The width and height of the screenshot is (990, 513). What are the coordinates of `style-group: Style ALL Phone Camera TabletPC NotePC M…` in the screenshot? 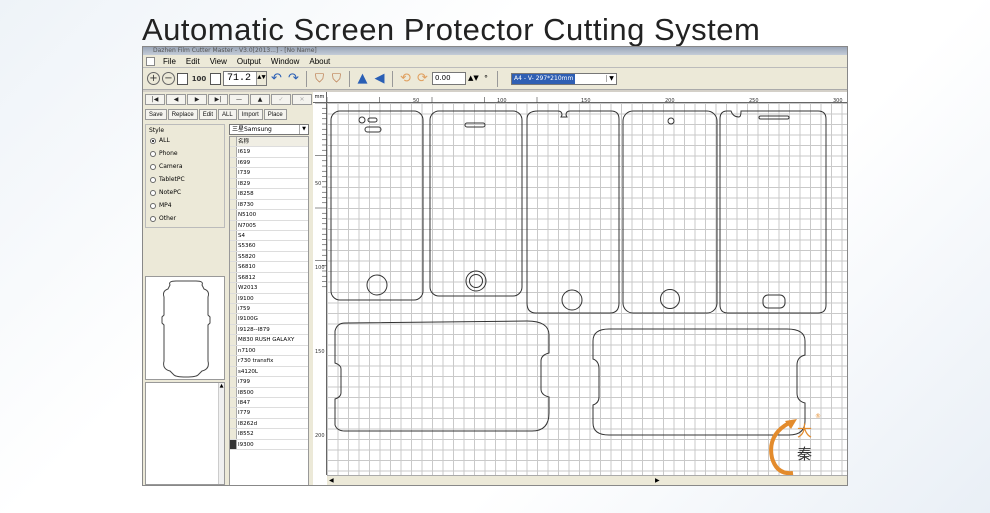 It's located at (185, 176).